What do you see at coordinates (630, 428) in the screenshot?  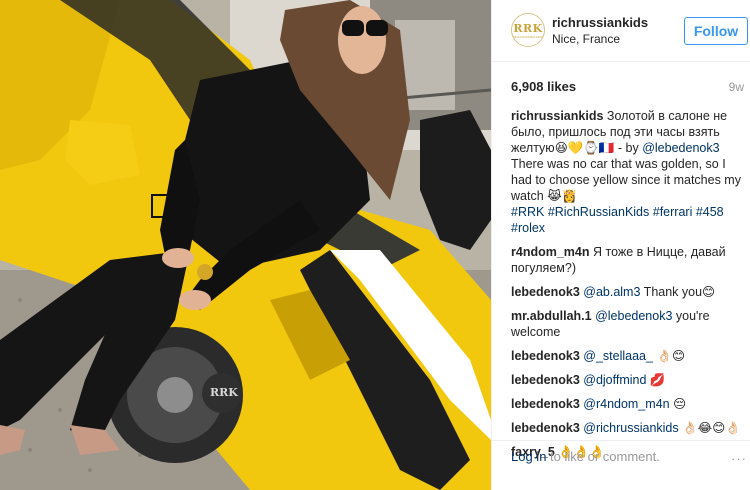 I see `comment-mention: @richrussiankids` at bounding box center [630, 428].